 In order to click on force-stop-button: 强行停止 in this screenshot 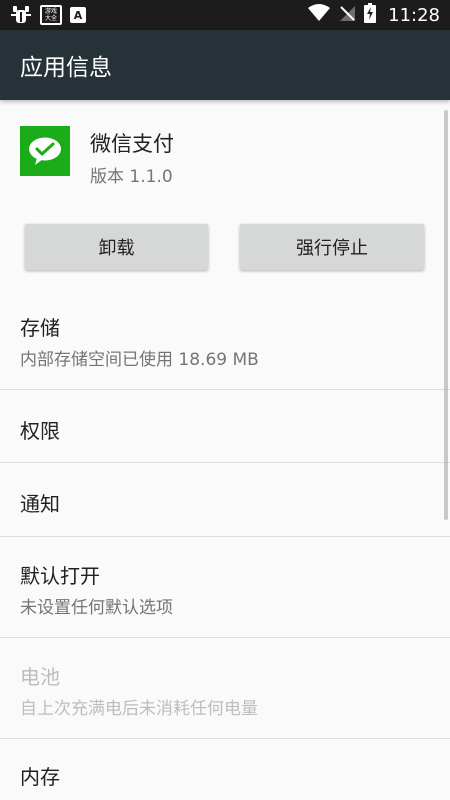, I will do `click(332, 247)`.